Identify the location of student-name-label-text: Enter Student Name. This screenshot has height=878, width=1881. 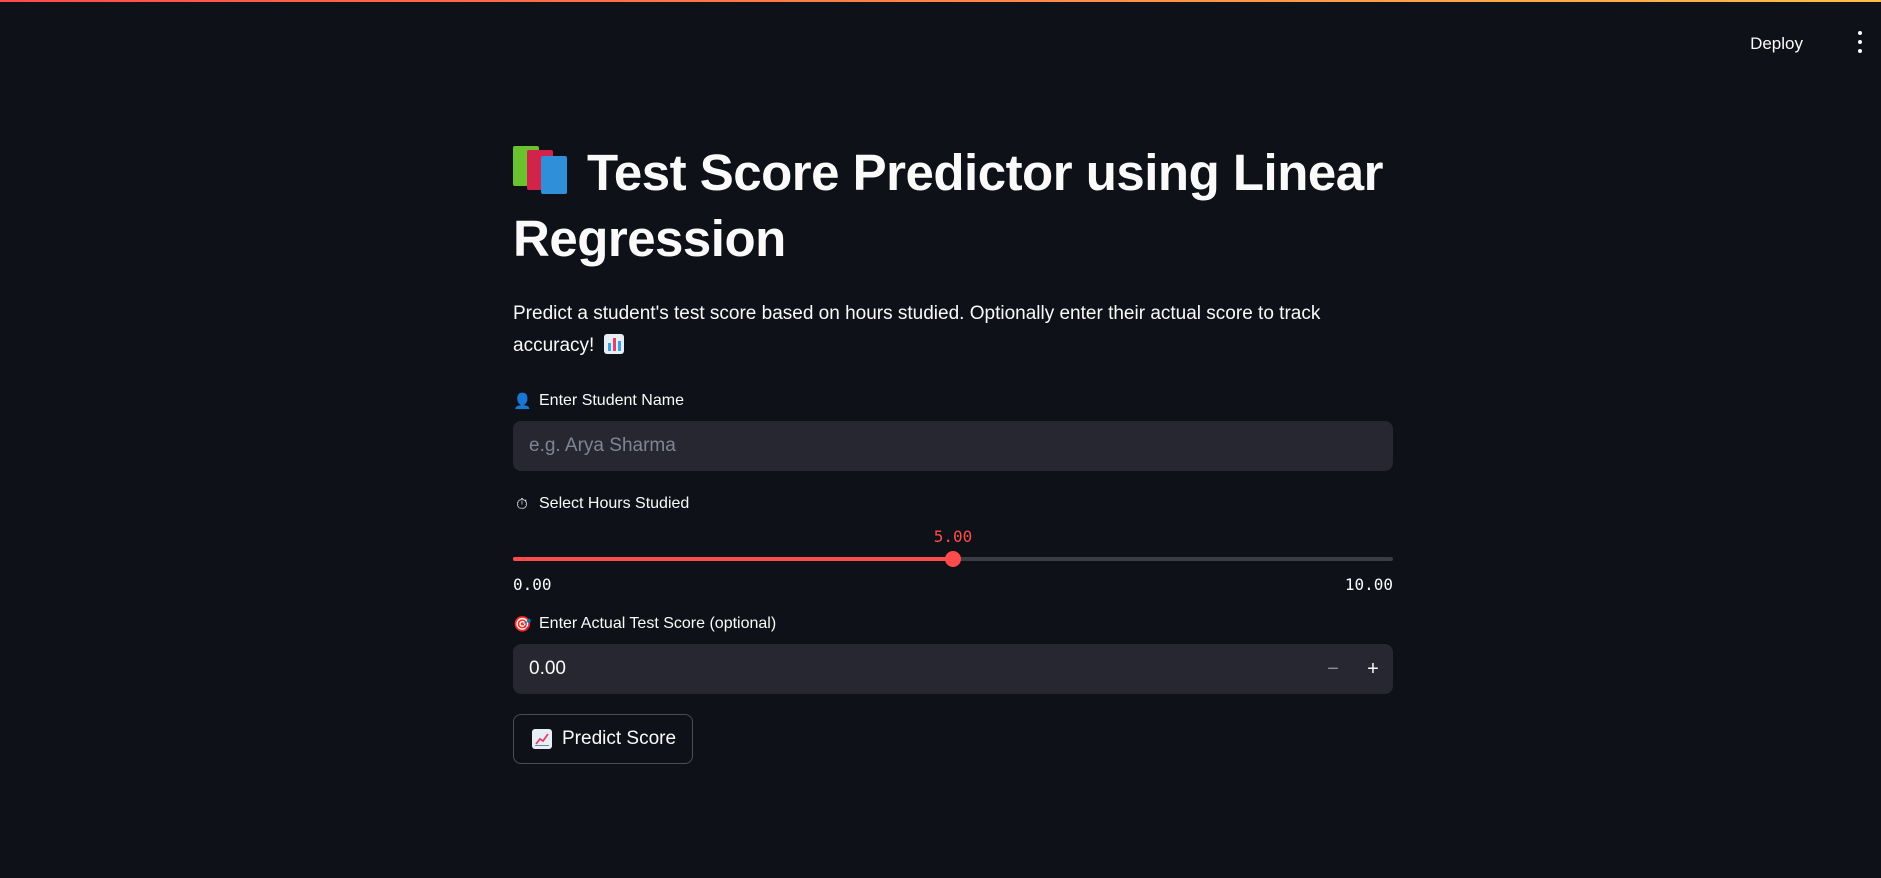
(611, 400).